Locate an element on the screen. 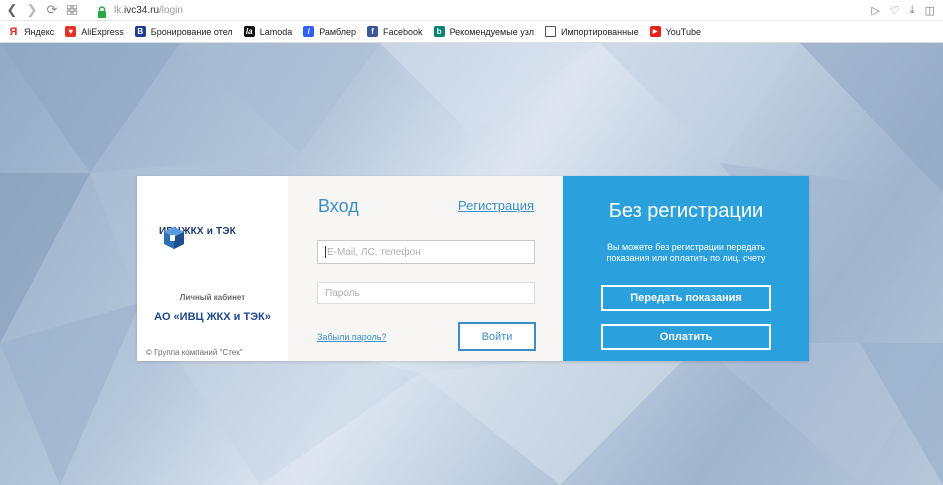 This screenshot has height=485, width=943. bookmark-youtube: ▶ YouTube is located at coordinates (675, 31).